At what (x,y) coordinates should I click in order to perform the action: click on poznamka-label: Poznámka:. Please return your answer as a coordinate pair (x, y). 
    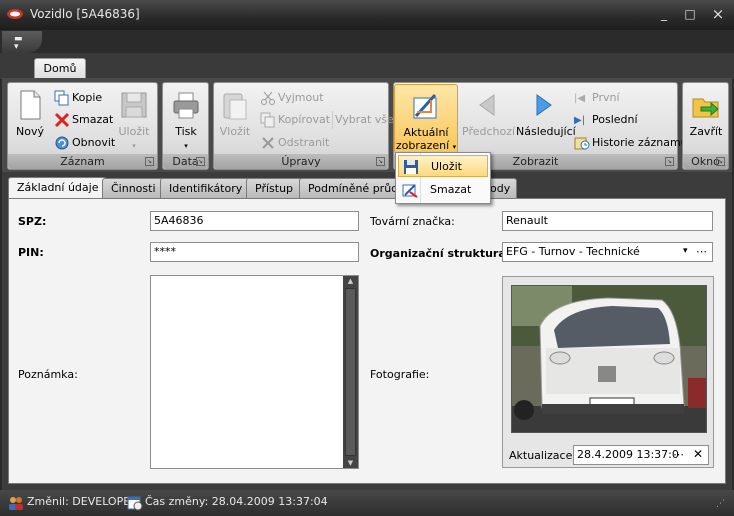
    Looking at the image, I should click on (48, 374).